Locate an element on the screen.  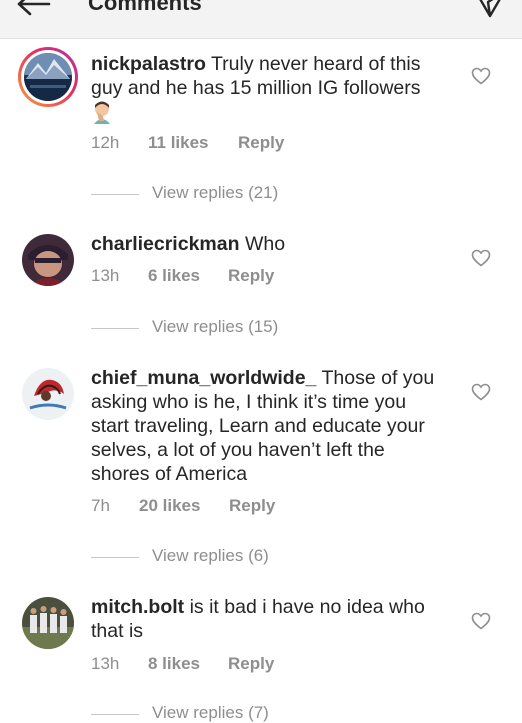
likes-count-button: 20 likes is located at coordinates (169, 506).